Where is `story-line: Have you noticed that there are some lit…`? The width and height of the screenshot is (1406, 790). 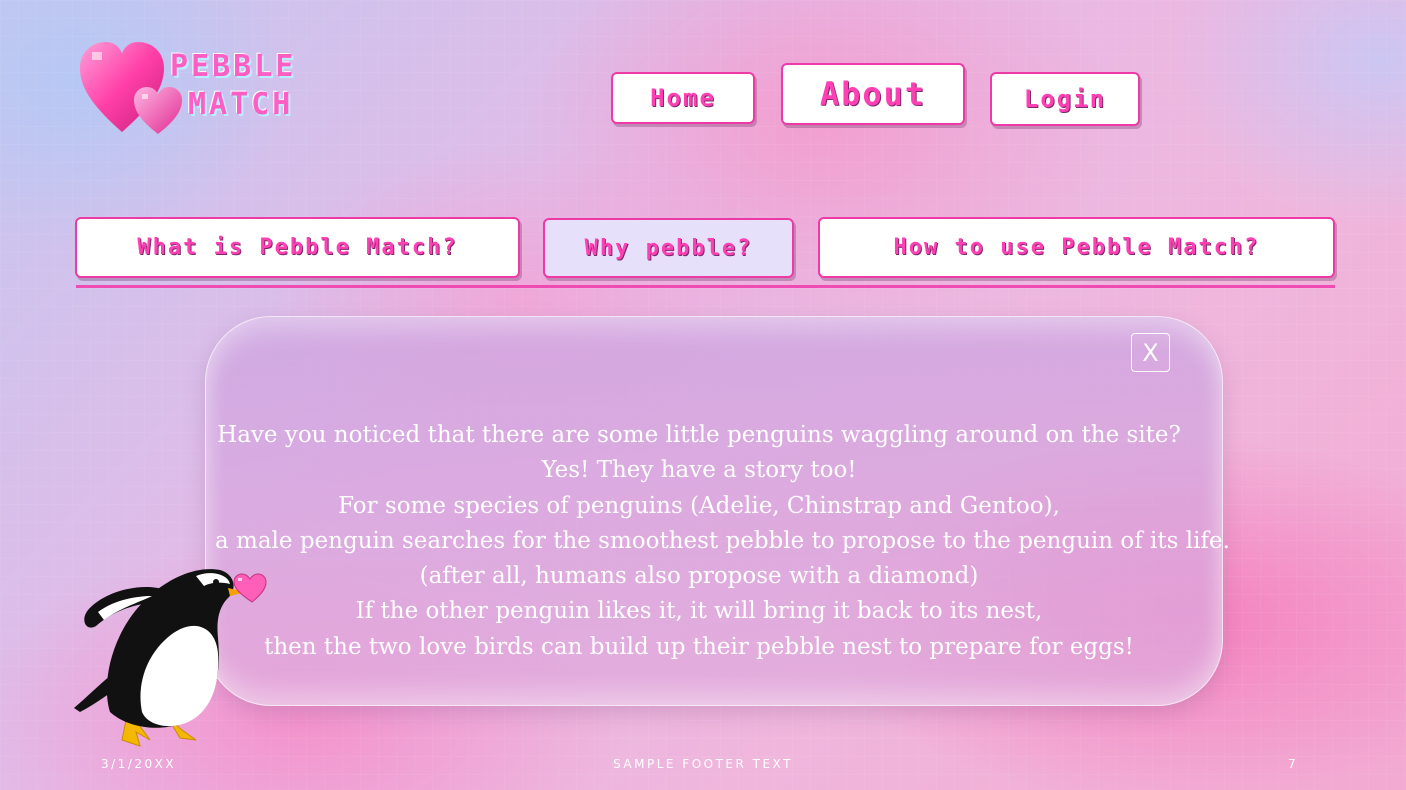 story-line: Have you noticed that there are some lit… is located at coordinates (699, 435).